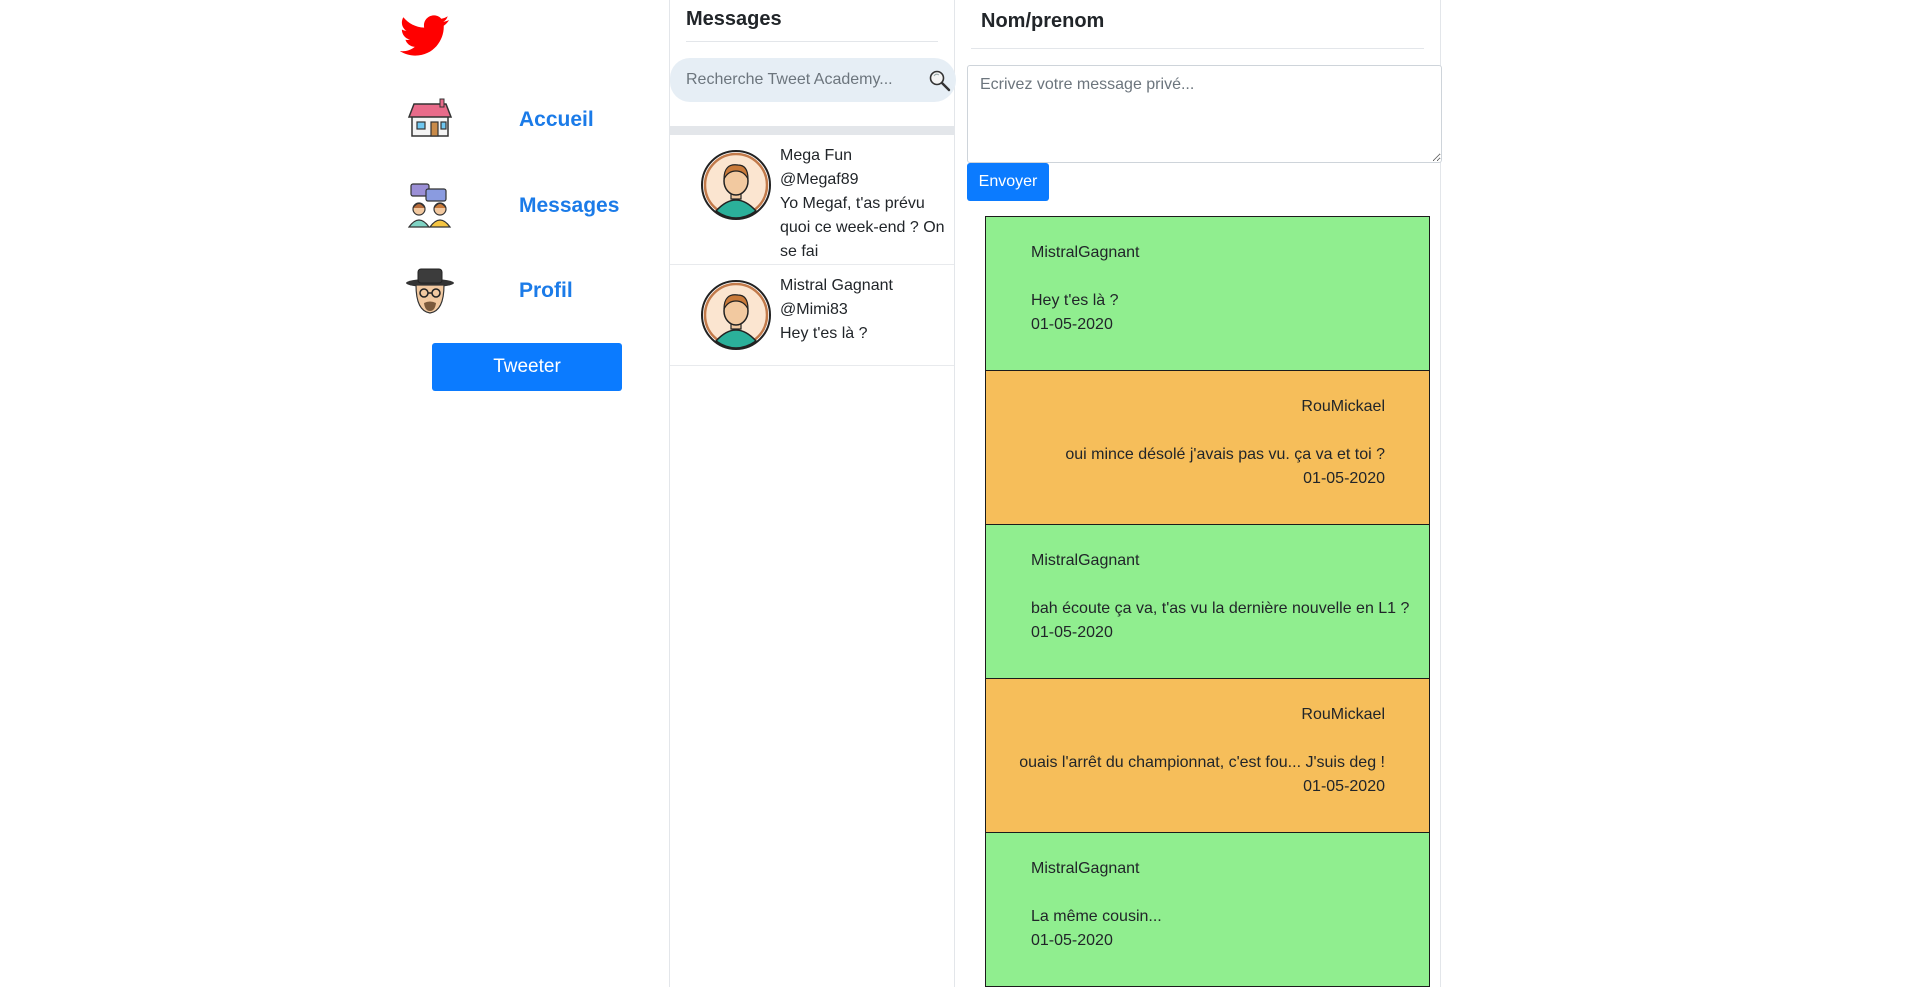  I want to click on nav-item-profil: Profil, so click(530, 291).